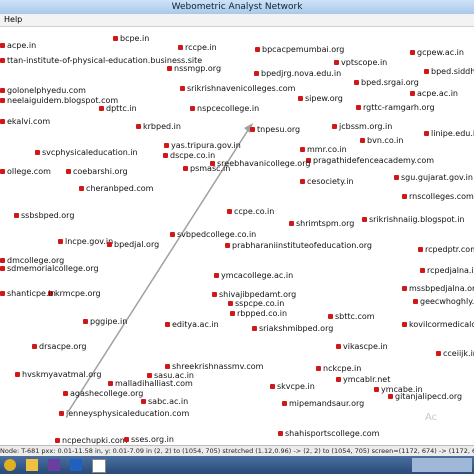 The height and width of the screenshot is (474, 474). Describe the element at coordinates (189, 155) in the screenshot. I see `network-node: dscpe.co.in` at that location.